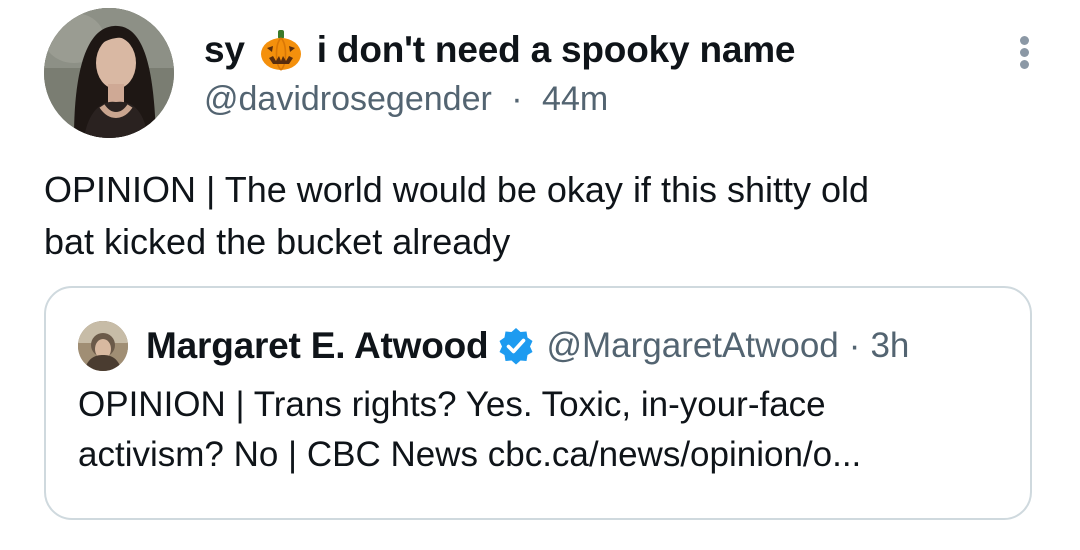  What do you see at coordinates (277, 241) in the screenshot?
I see `tweet-text-line2: bat kicked the bucket already` at bounding box center [277, 241].